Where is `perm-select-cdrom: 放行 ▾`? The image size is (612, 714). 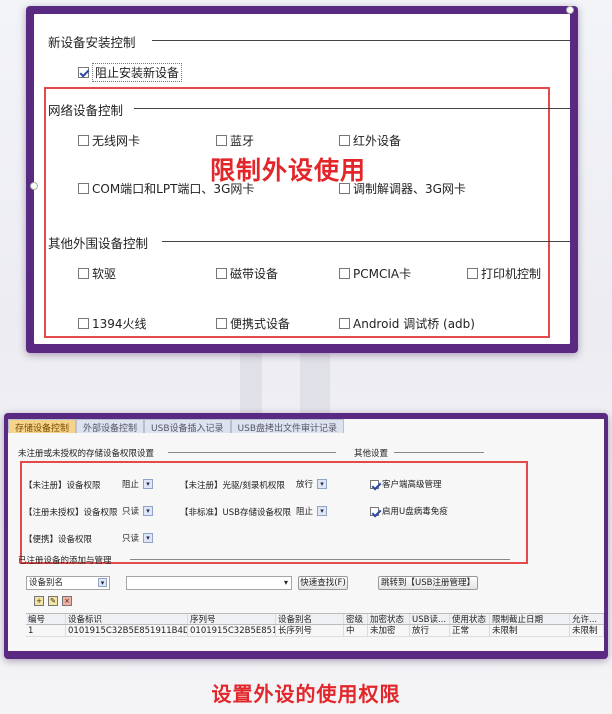 perm-select-cdrom: 放行 ▾ is located at coordinates (312, 484).